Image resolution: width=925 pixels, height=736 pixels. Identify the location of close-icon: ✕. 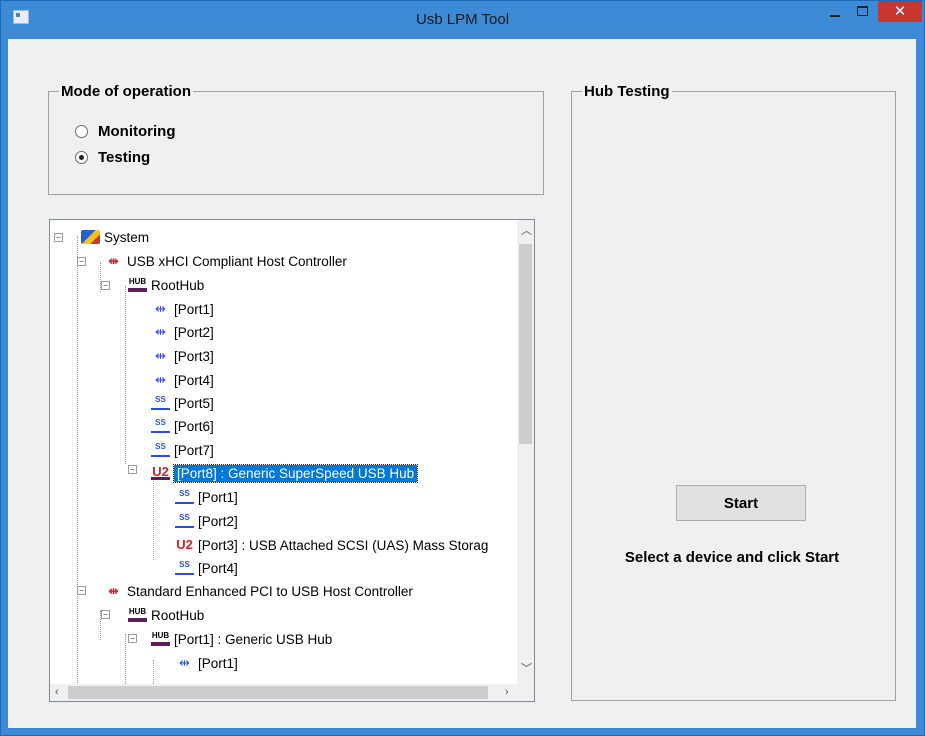
(900, 11).